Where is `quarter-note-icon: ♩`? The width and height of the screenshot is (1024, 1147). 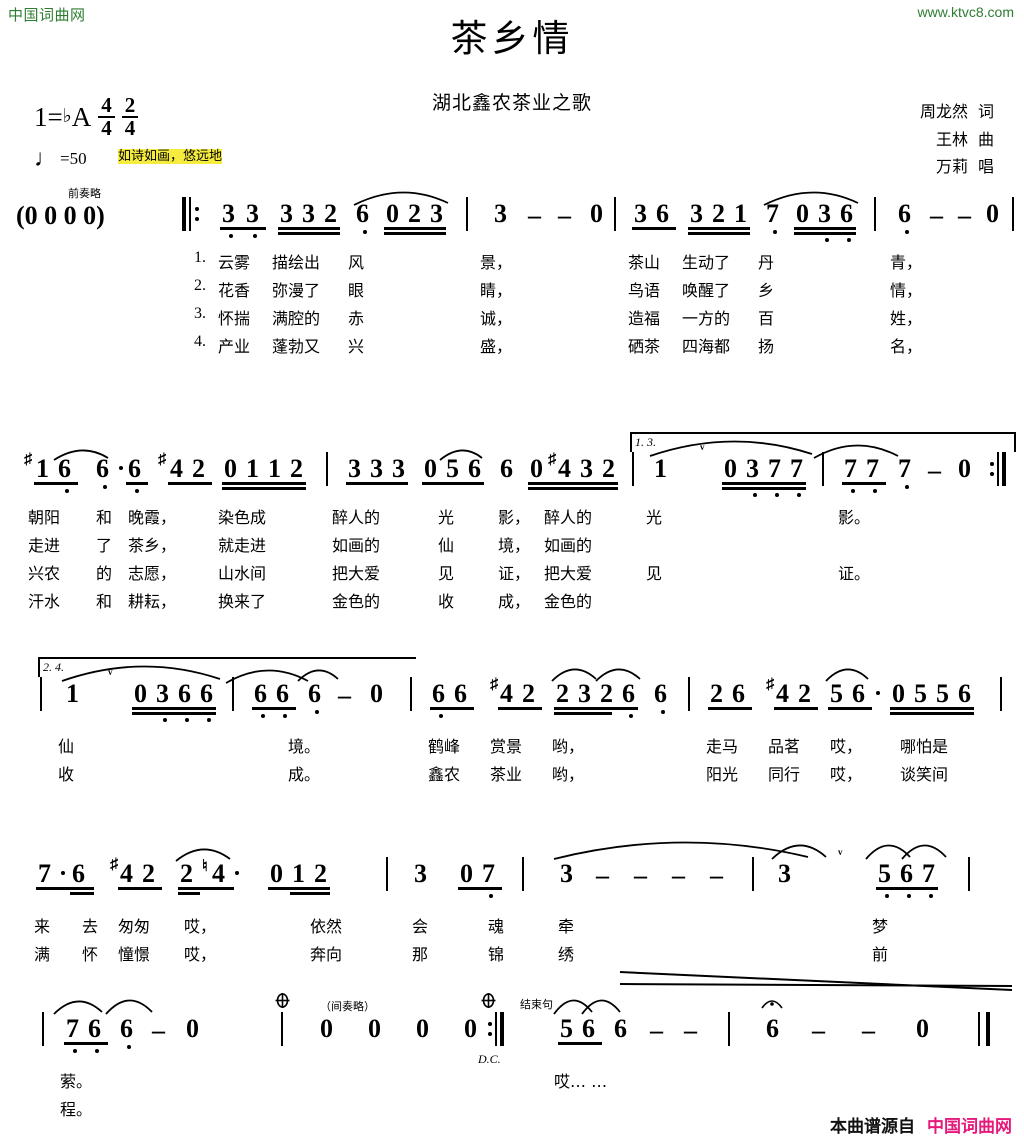
quarter-note-icon: ♩ is located at coordinates (46, 159).